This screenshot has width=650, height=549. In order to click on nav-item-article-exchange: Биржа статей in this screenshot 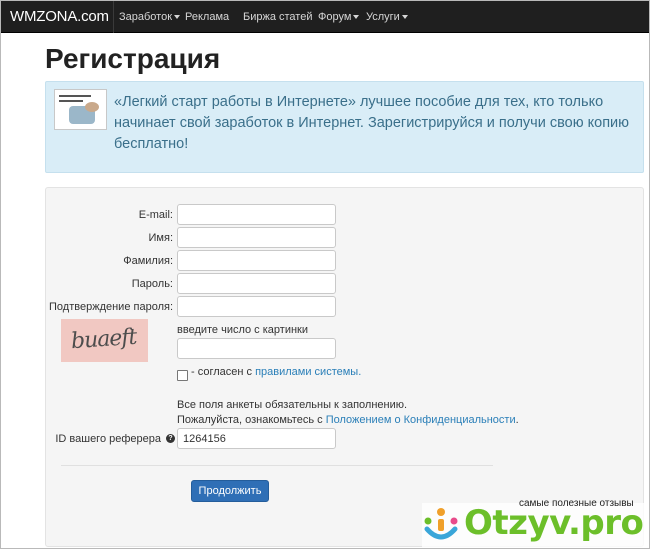, I will do `click(277, 17)`.